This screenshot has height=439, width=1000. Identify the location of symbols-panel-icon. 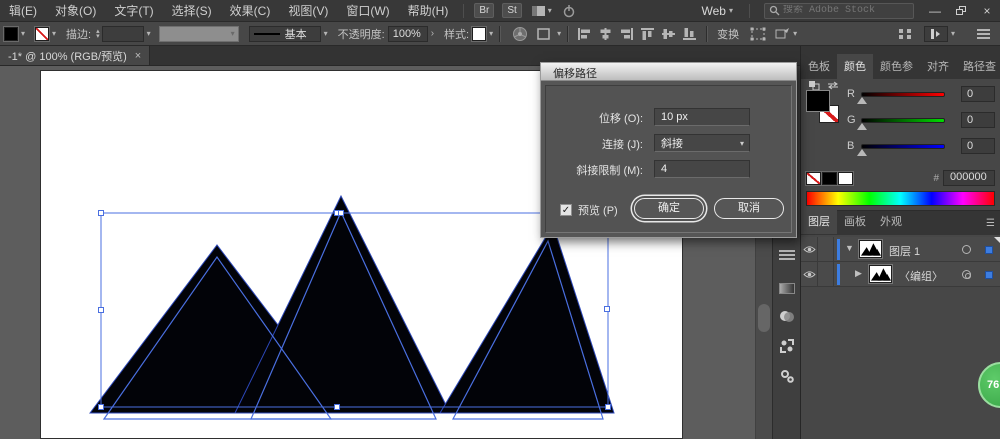
(787, 346).